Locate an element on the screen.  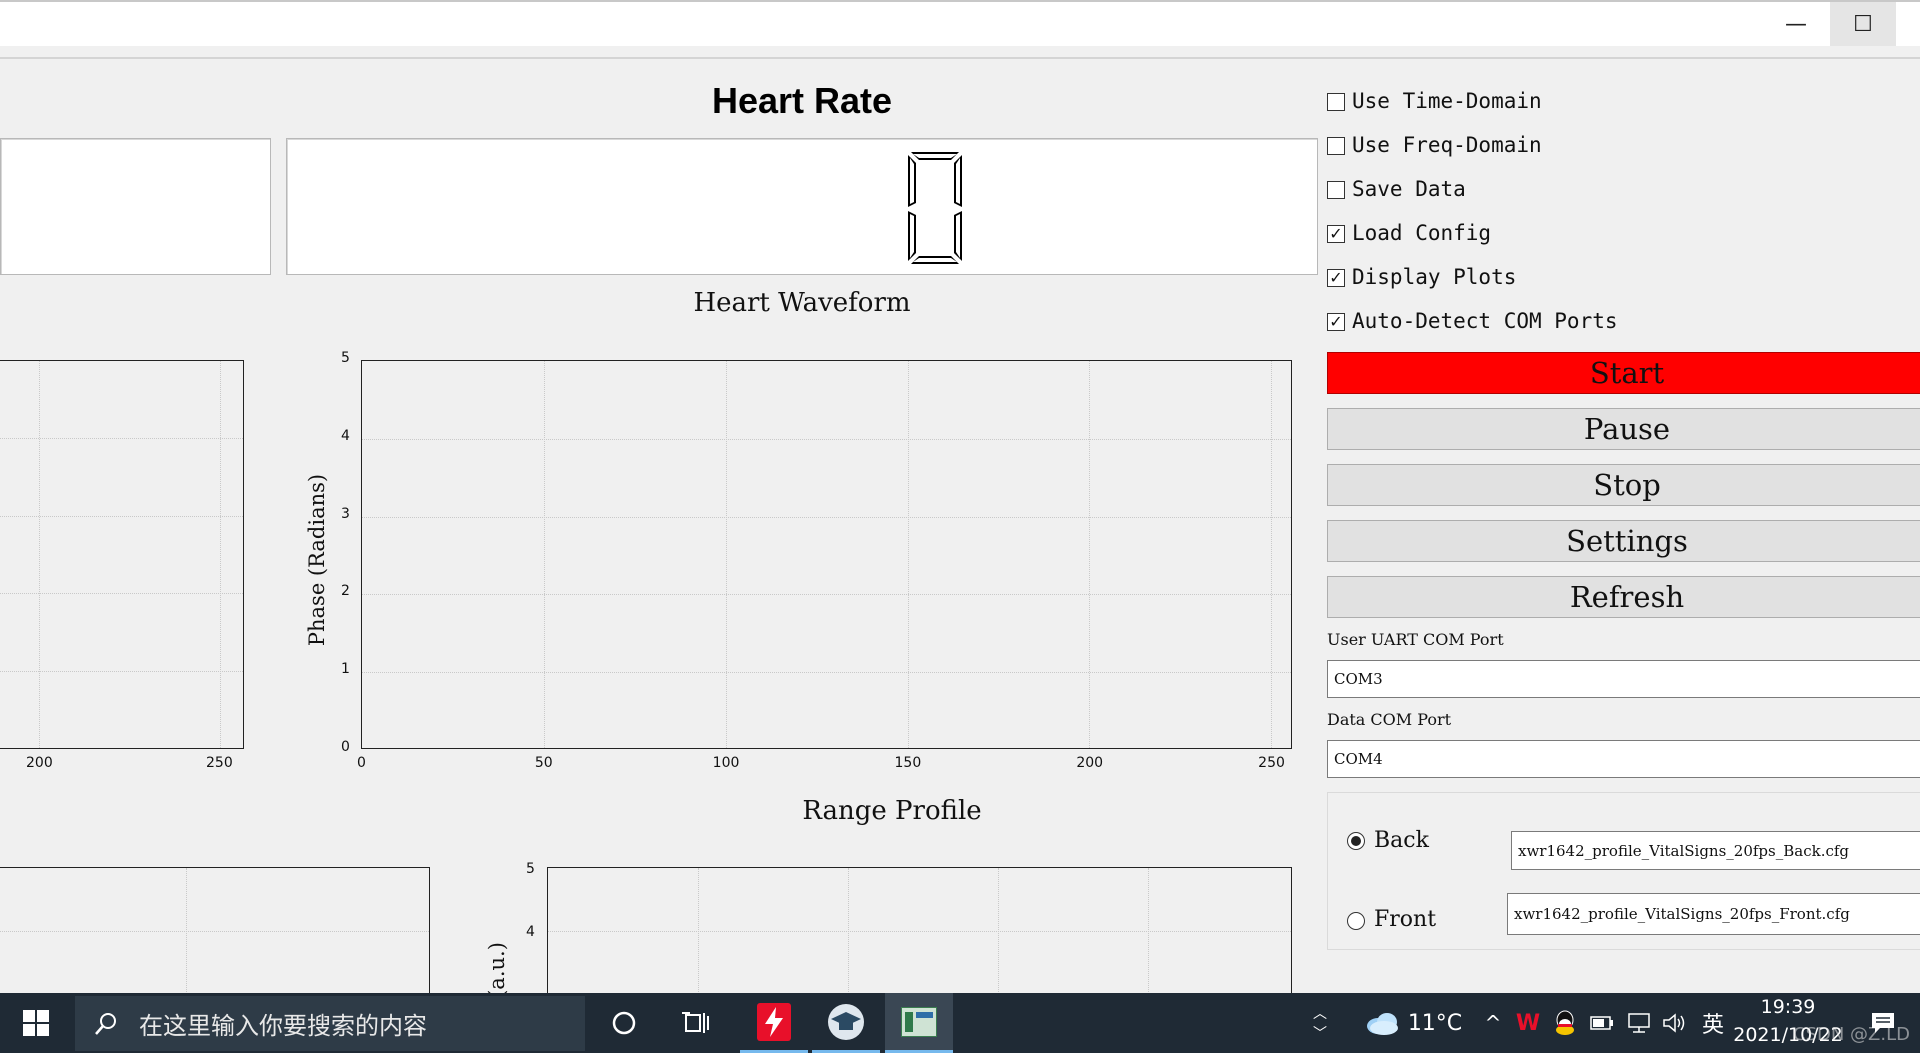
task-view-button is located at coordinates (697, 1023).